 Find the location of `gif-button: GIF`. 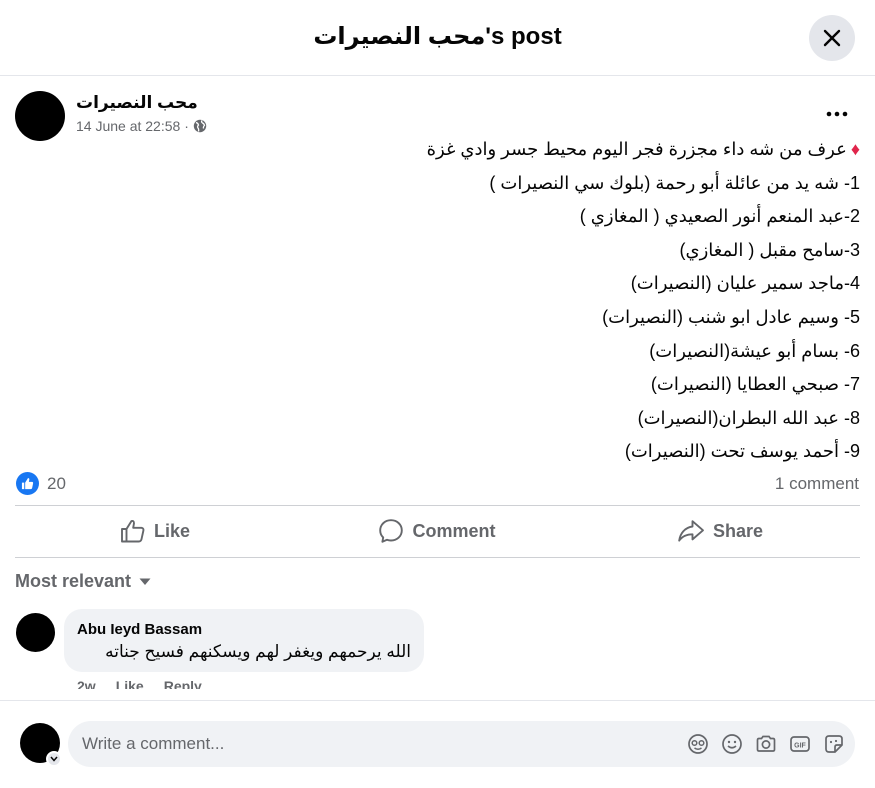

gif-button: GIF is located at coordinates (800, 744).